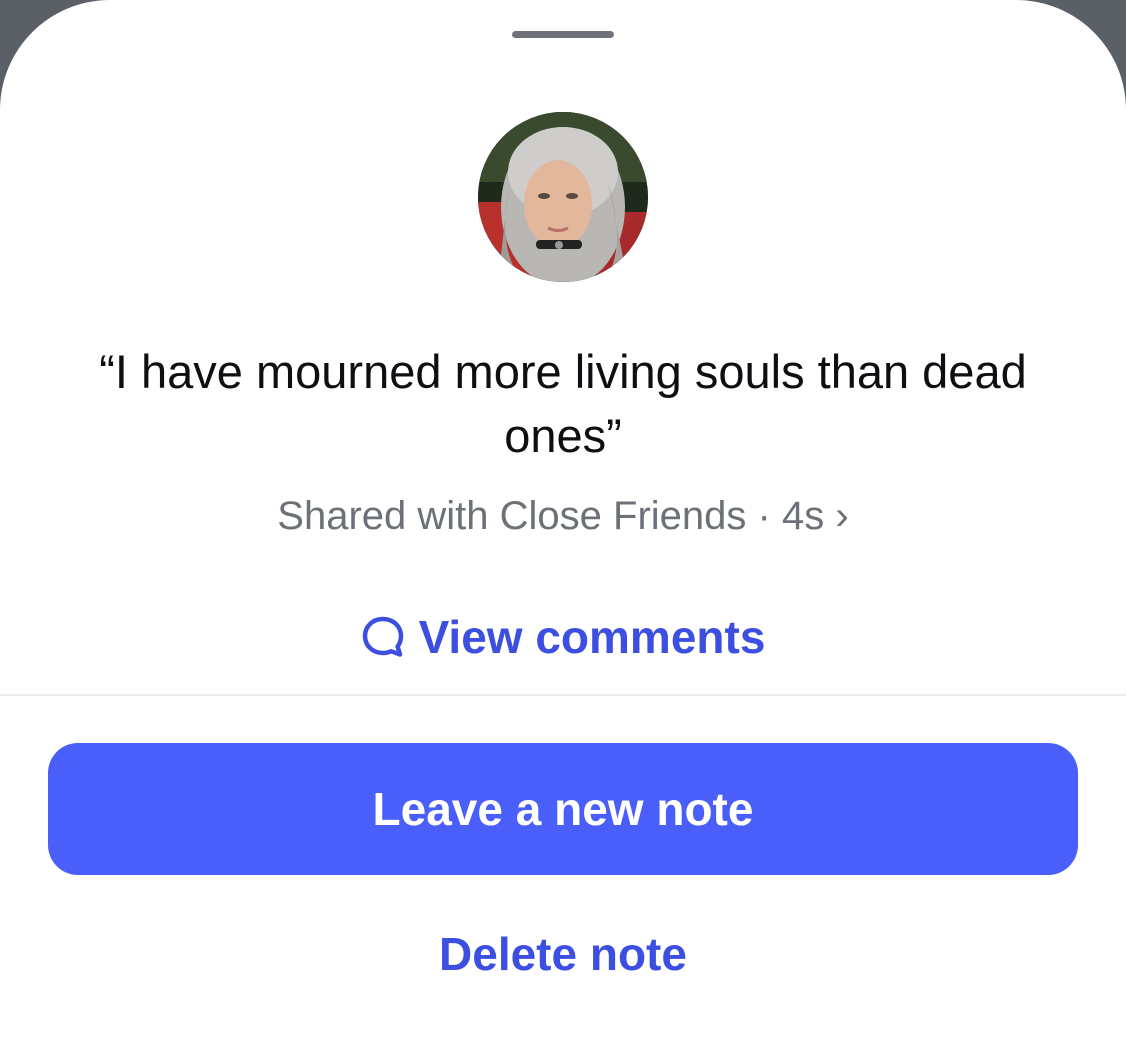  What do you see at coordinates (592, 637) in the screenshot?
I see `view-comments-label: View comments` at bounding box center [592, 637].